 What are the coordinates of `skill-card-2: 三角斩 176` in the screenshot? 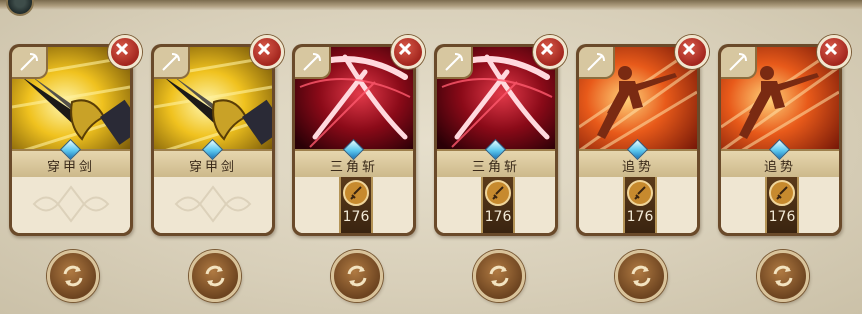 It's located at (358, 135).